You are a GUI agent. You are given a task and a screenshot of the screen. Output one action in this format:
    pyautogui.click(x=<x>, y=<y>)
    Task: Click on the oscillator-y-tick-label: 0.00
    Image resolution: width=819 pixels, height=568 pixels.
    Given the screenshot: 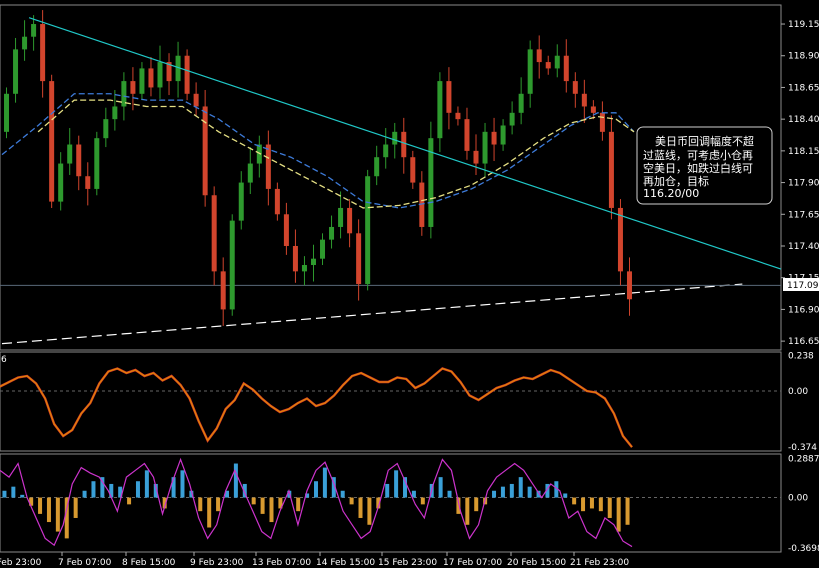 What is the action you would take?
    pyautogui.click(x=798, y=392)
    